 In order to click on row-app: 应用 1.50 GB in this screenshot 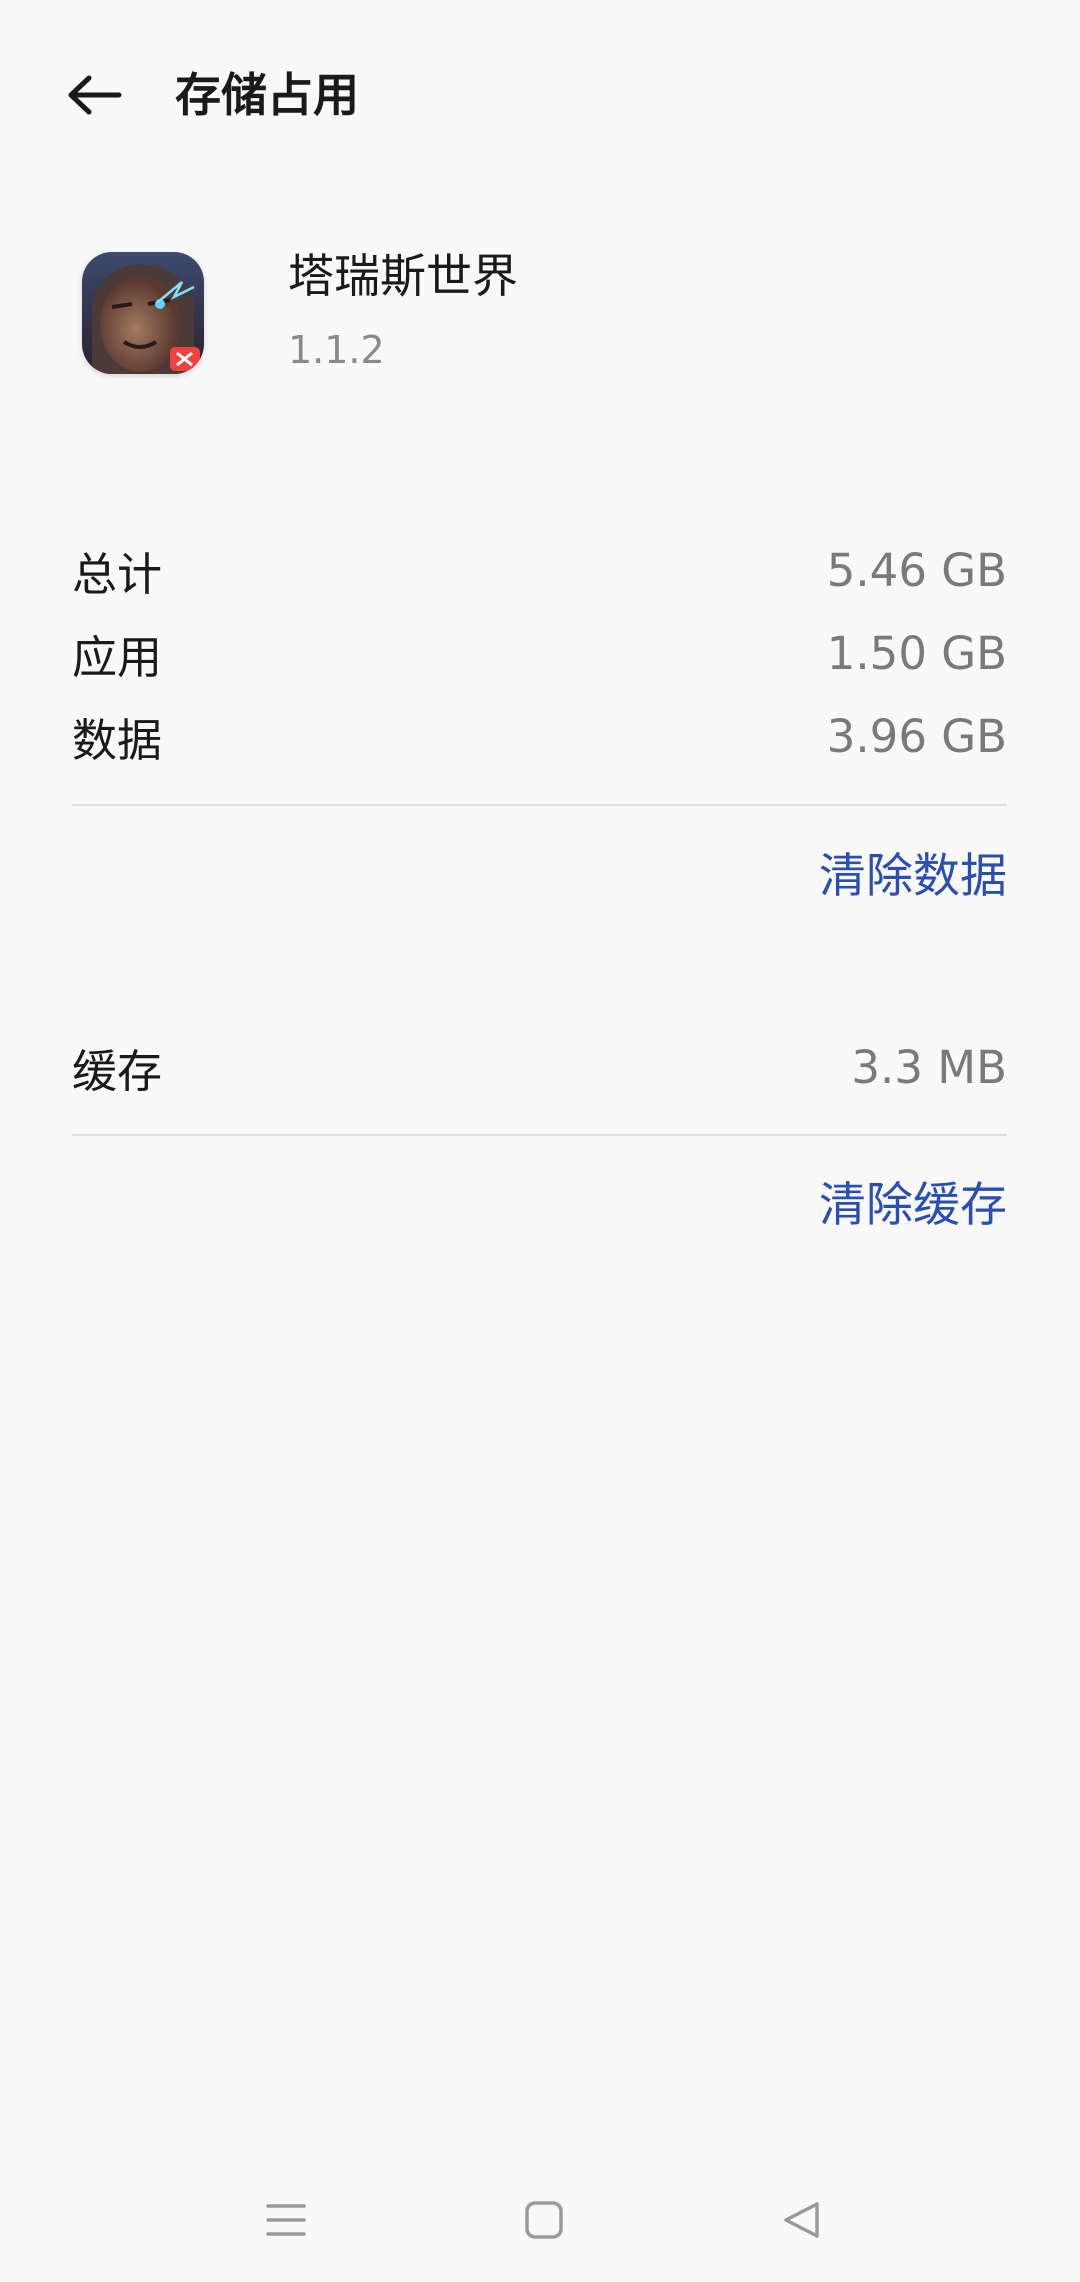, I will do `click(539, 653)`.